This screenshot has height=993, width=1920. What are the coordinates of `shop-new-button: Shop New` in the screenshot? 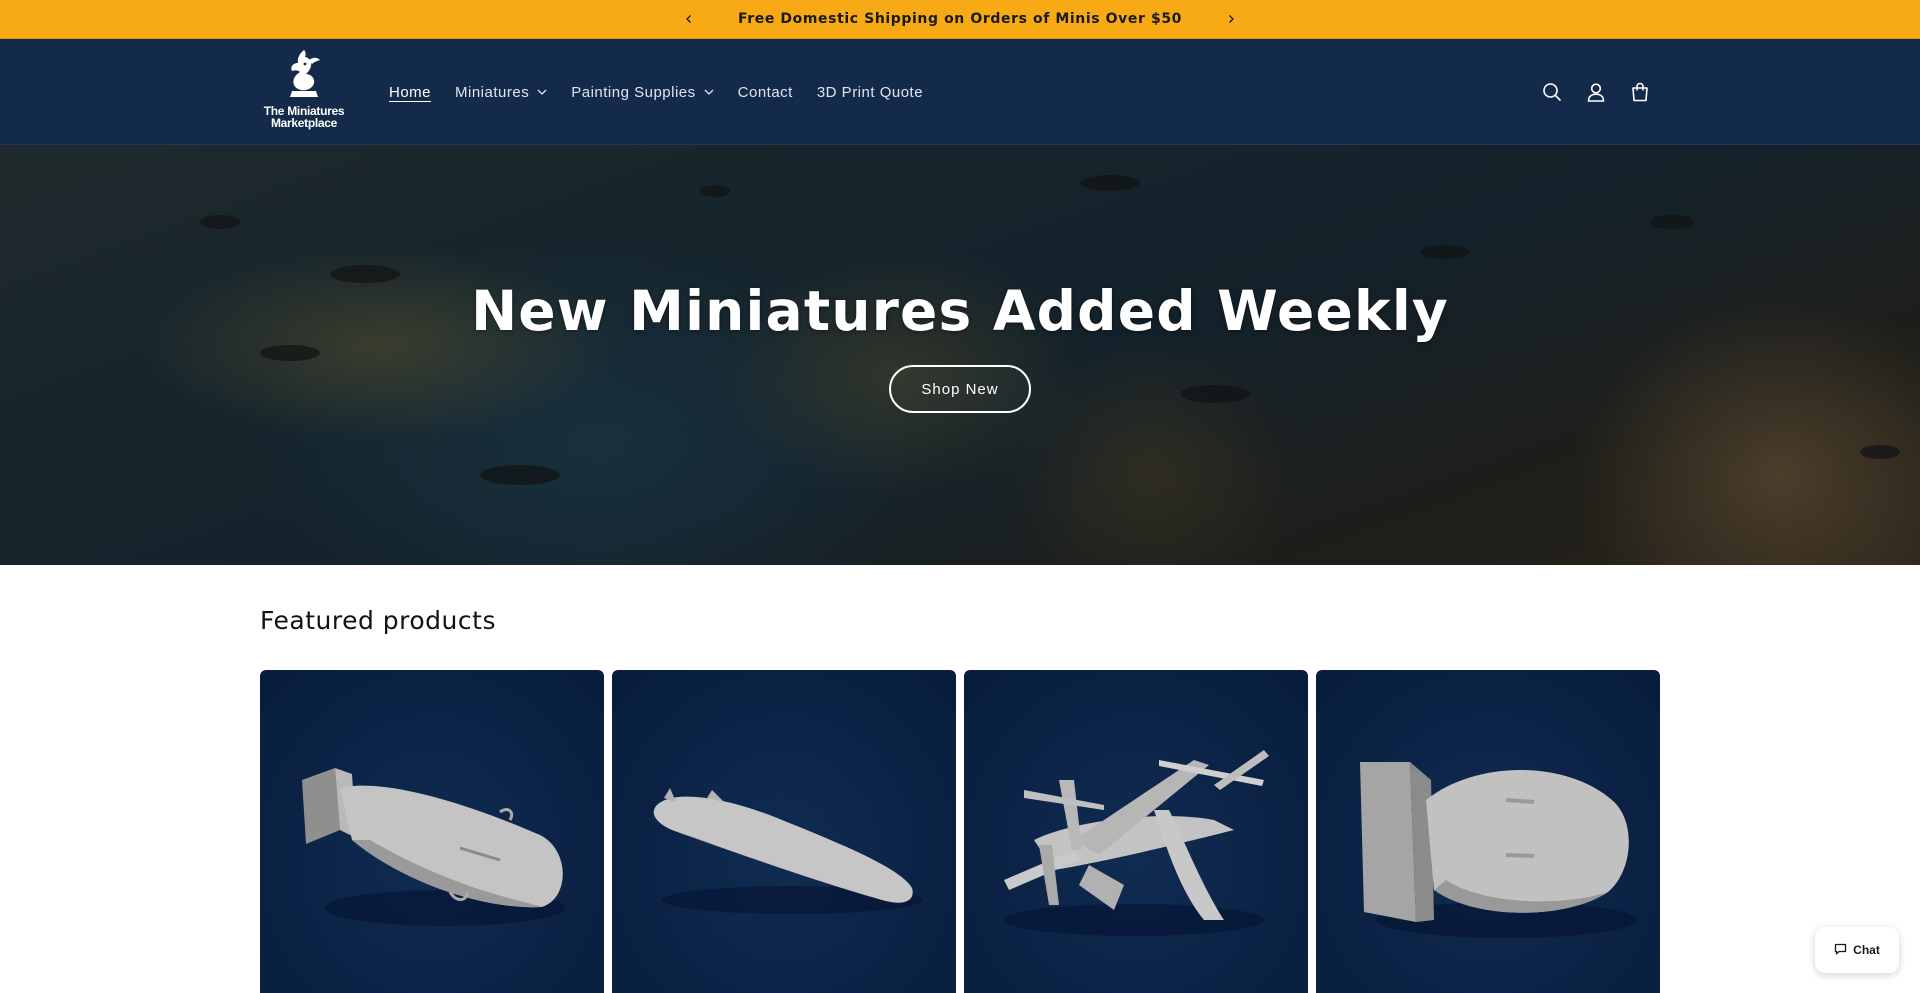 It's located at (960, 389).